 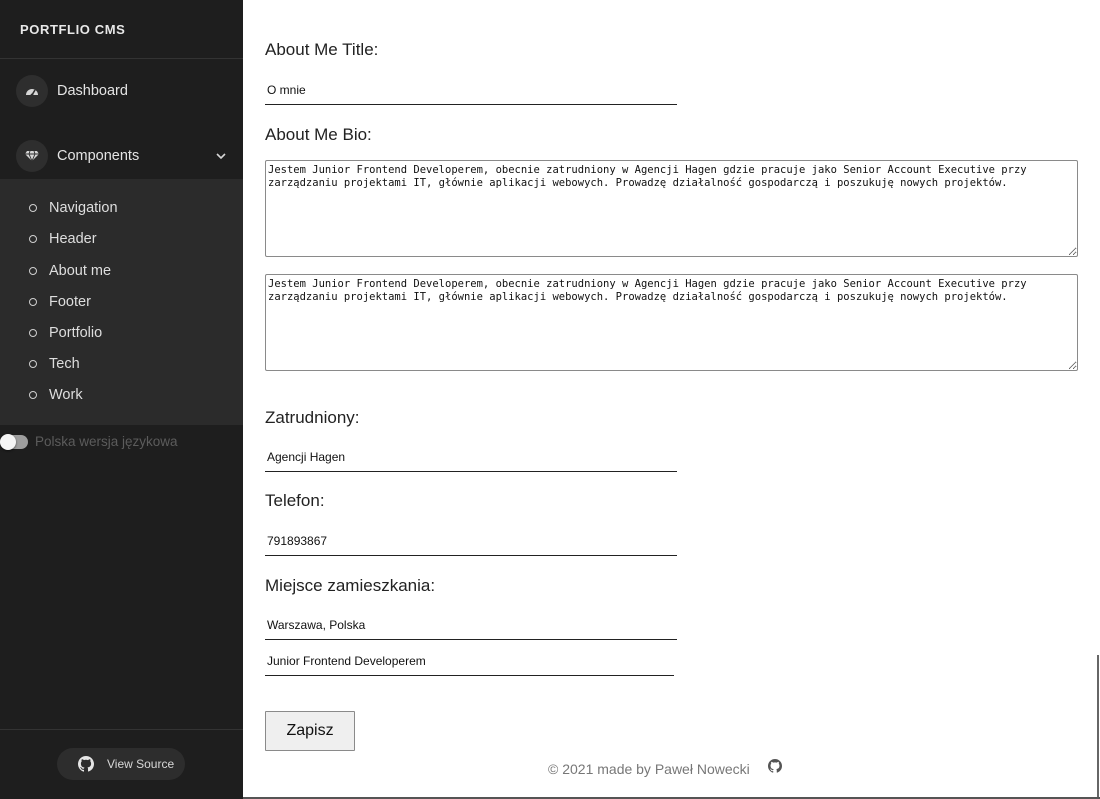 I want to click on view-source-button: View Source, so click(x=121, y=764).